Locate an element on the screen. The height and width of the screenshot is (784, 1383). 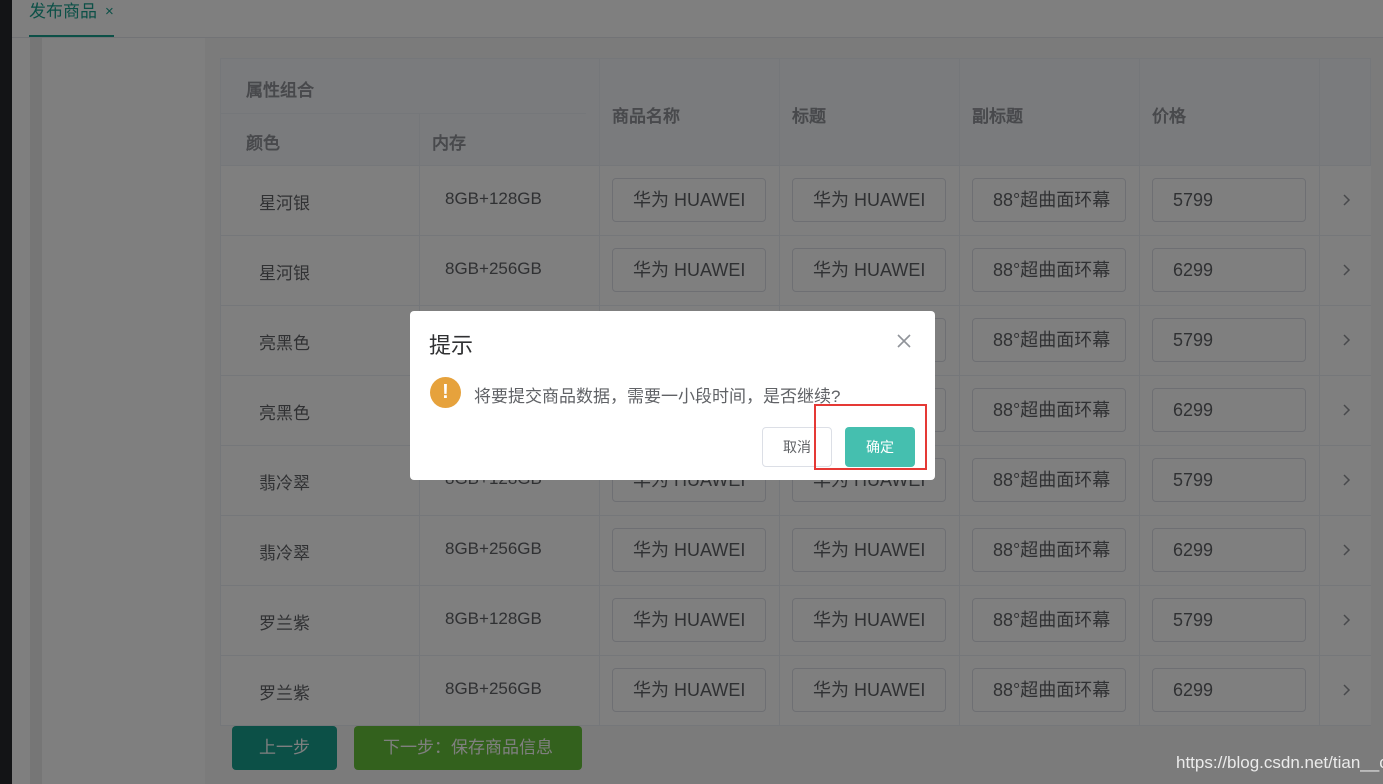
close-icon is located at coordinates (904, 341).